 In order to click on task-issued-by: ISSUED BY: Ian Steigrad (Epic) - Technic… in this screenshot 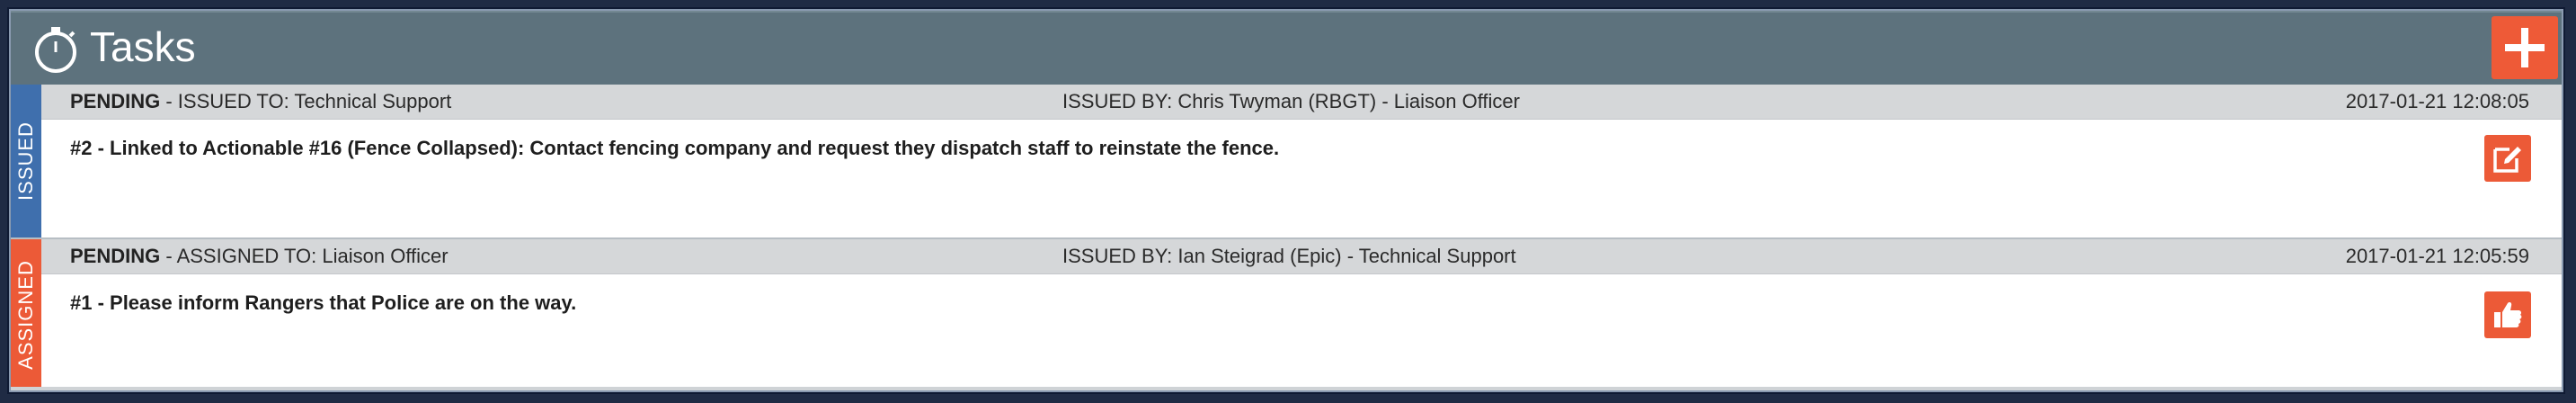, I will do `click(1289, 256)`.